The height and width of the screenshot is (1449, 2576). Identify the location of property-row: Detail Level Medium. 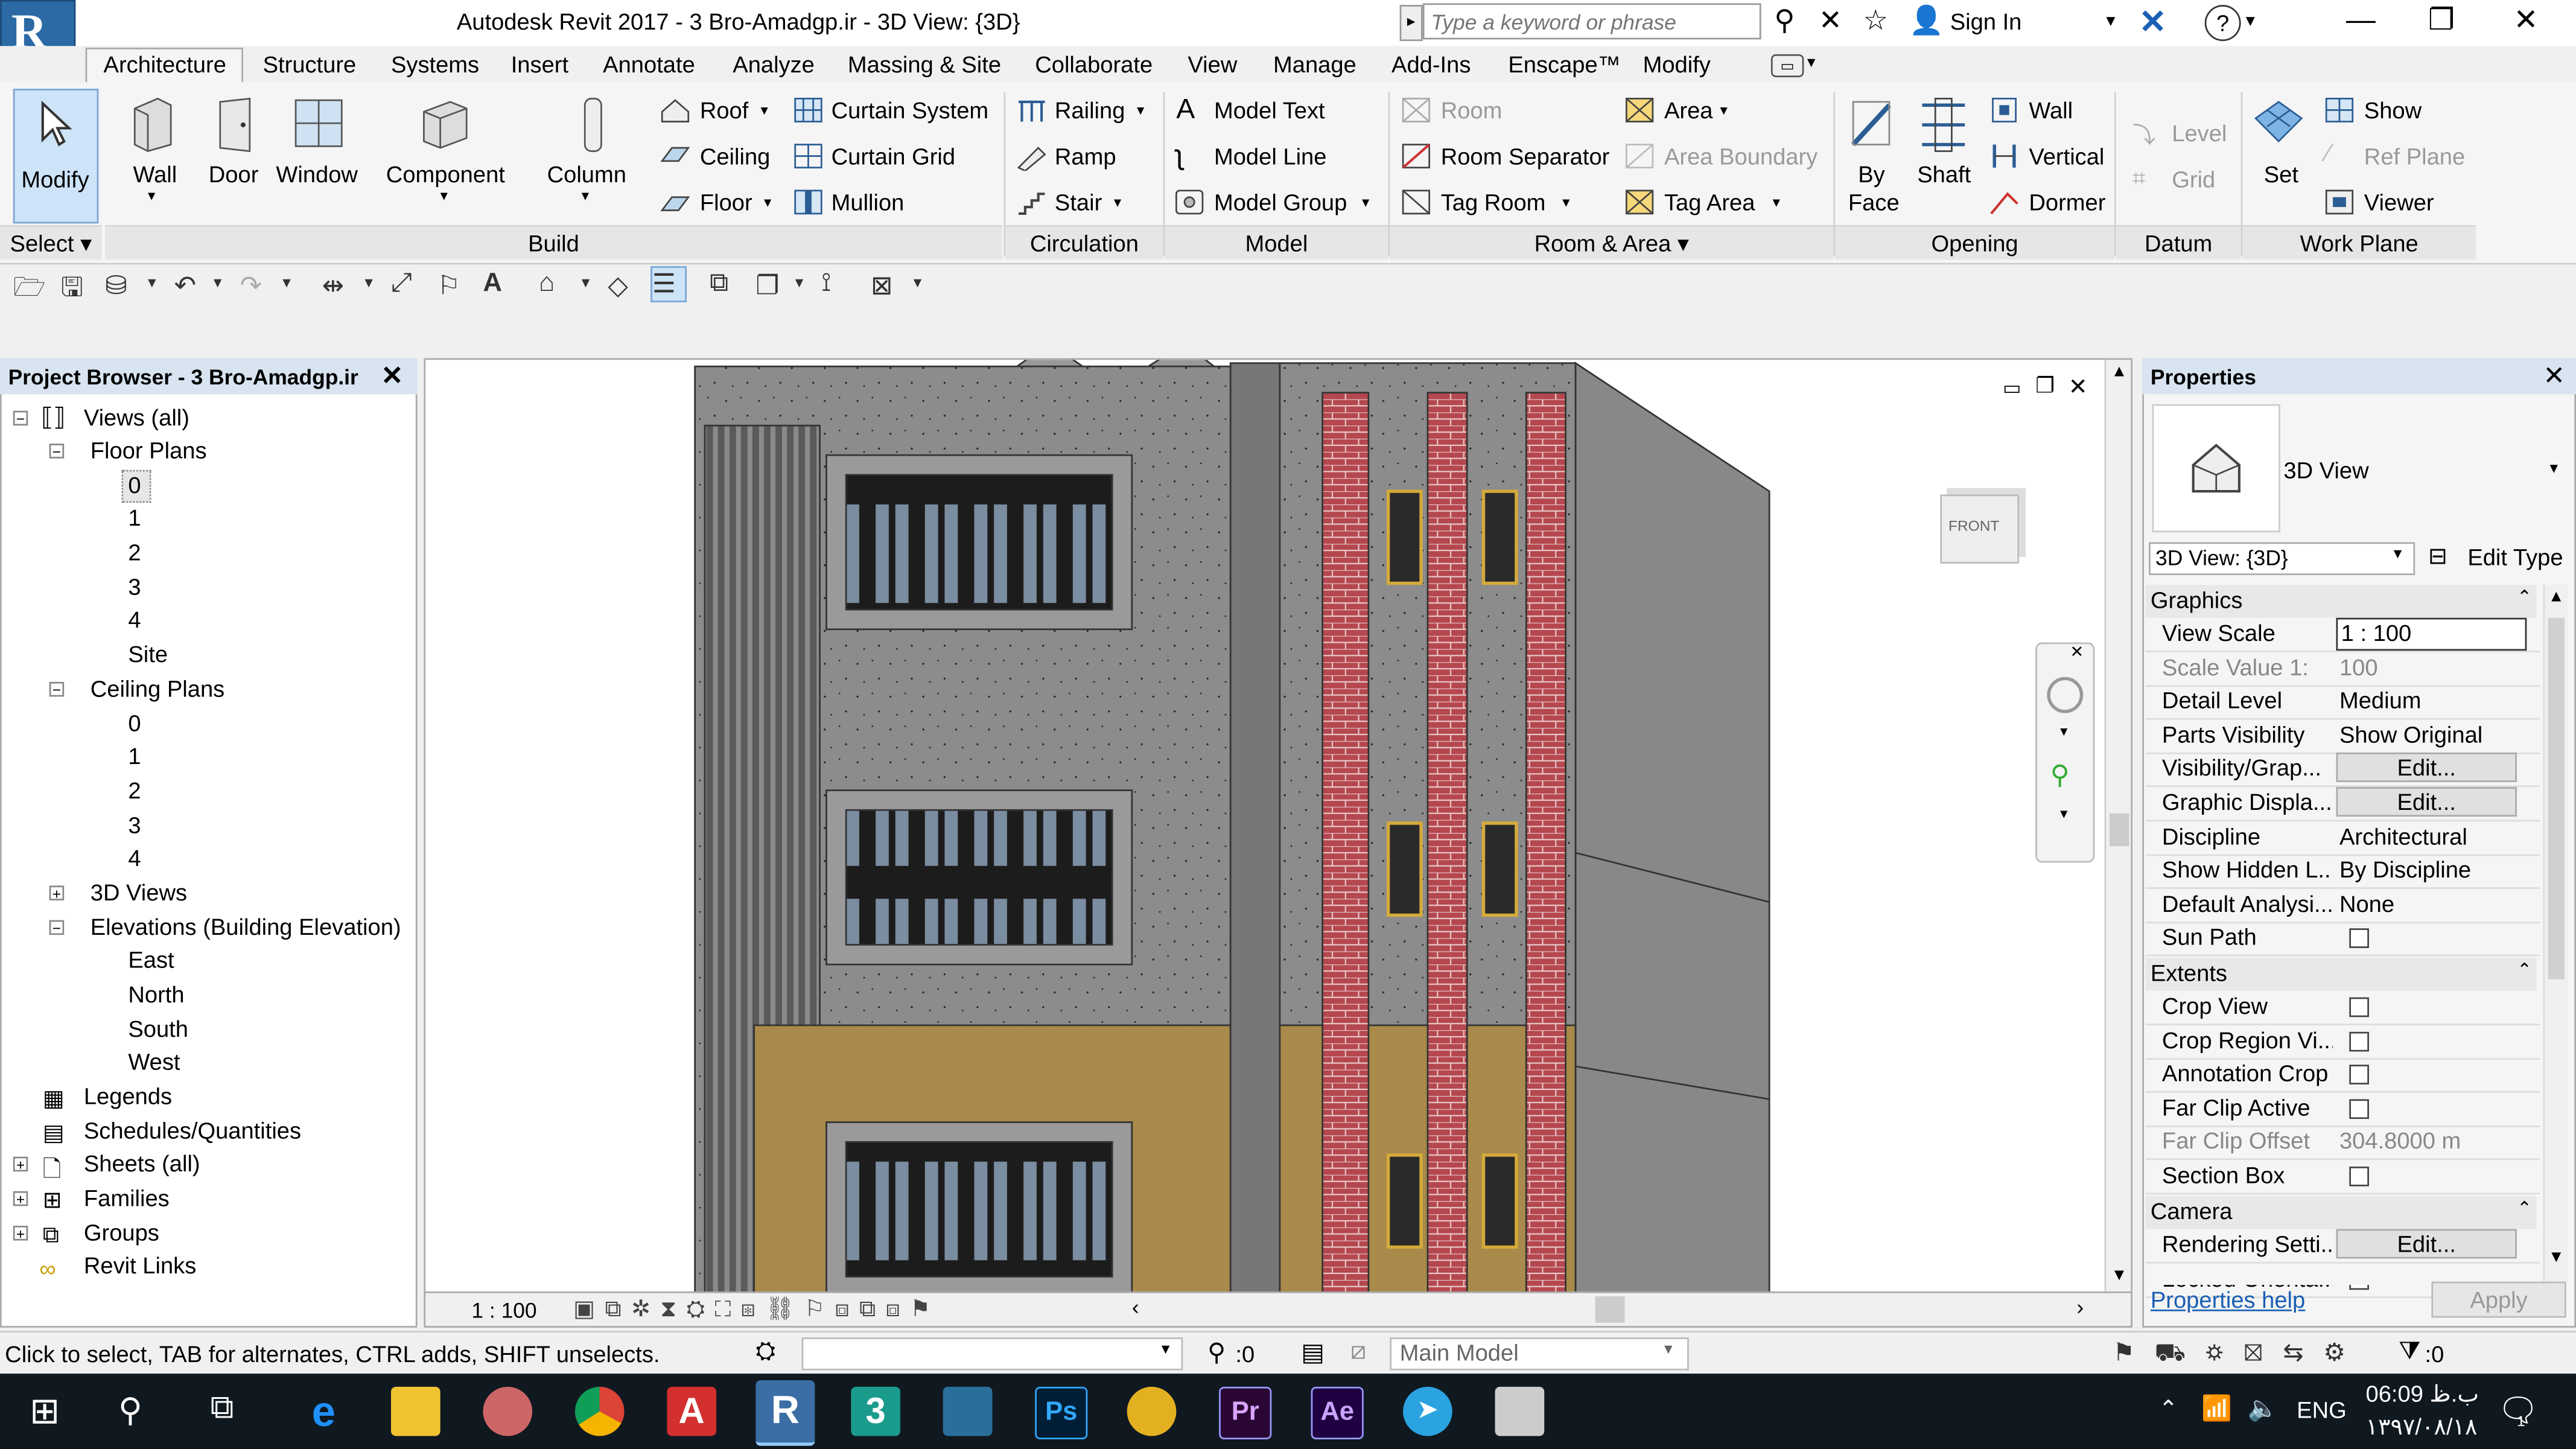
(2342, 704).